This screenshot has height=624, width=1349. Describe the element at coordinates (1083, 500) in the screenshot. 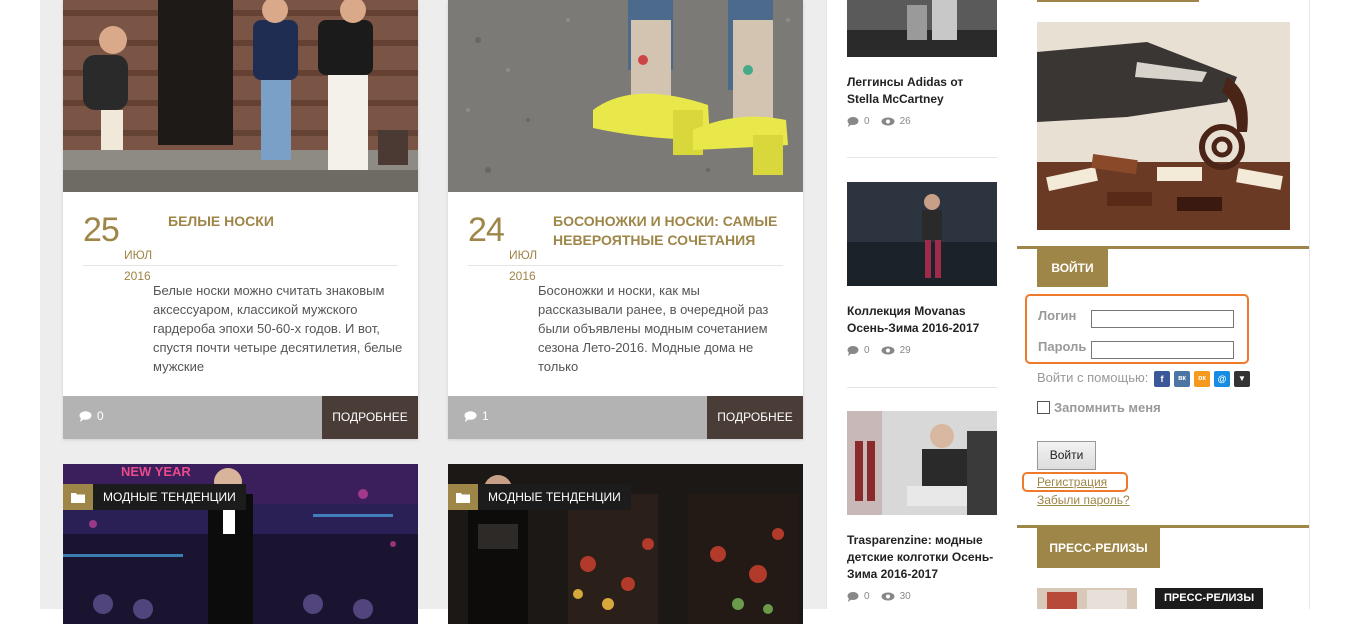

I see `forgot-password-link: Забыли пароль?` at that location.